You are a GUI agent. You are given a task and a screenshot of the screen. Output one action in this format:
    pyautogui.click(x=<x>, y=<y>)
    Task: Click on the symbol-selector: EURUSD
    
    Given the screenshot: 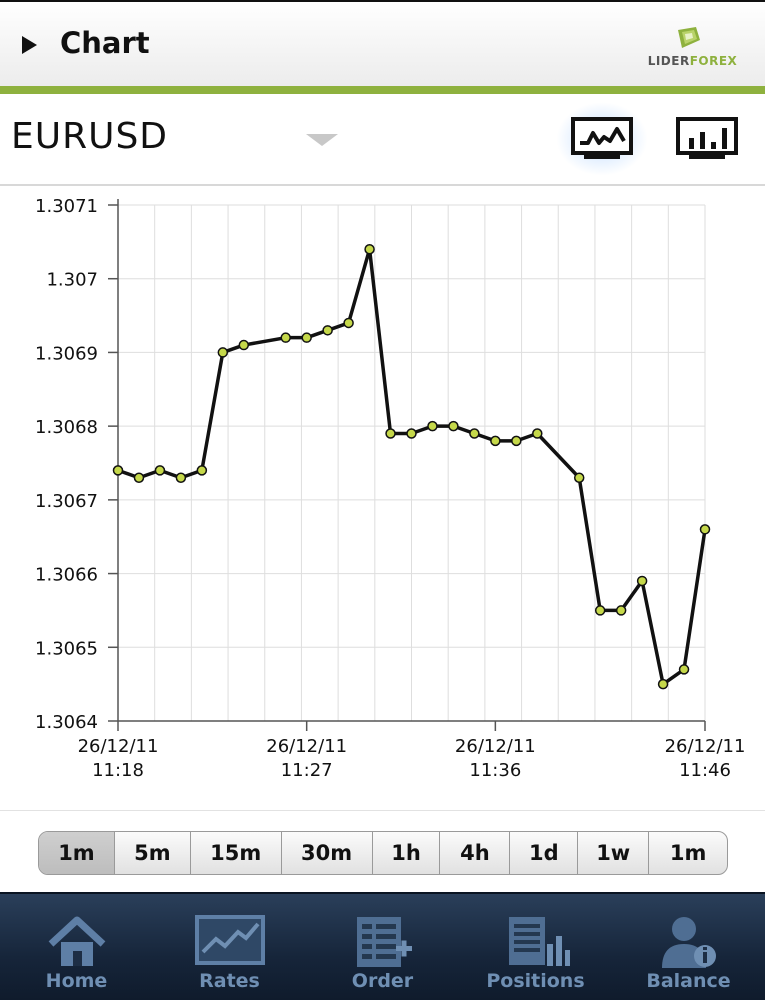 What is the action you would take?
    pyautogui.click(x=89, y=136)
    